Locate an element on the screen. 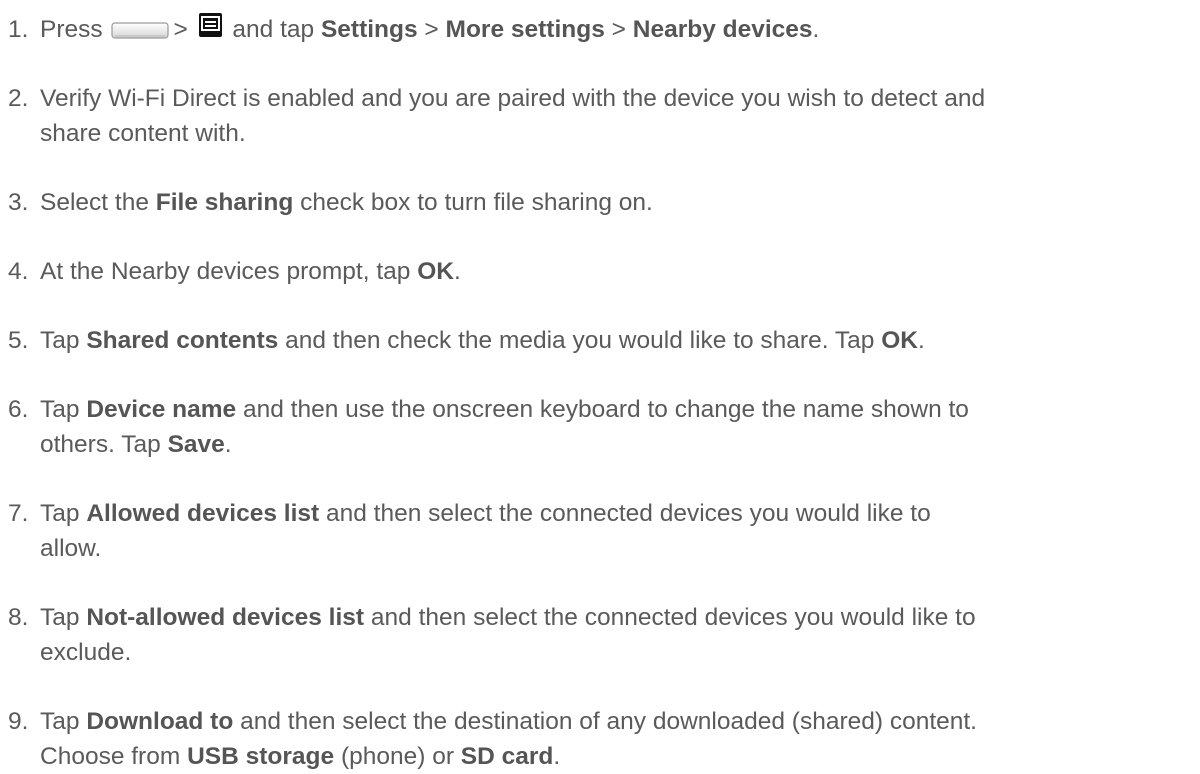 Image resolution: width=1200 pixels, height=774 pixels. step-number: 5. is located at coordinates (18, 340).